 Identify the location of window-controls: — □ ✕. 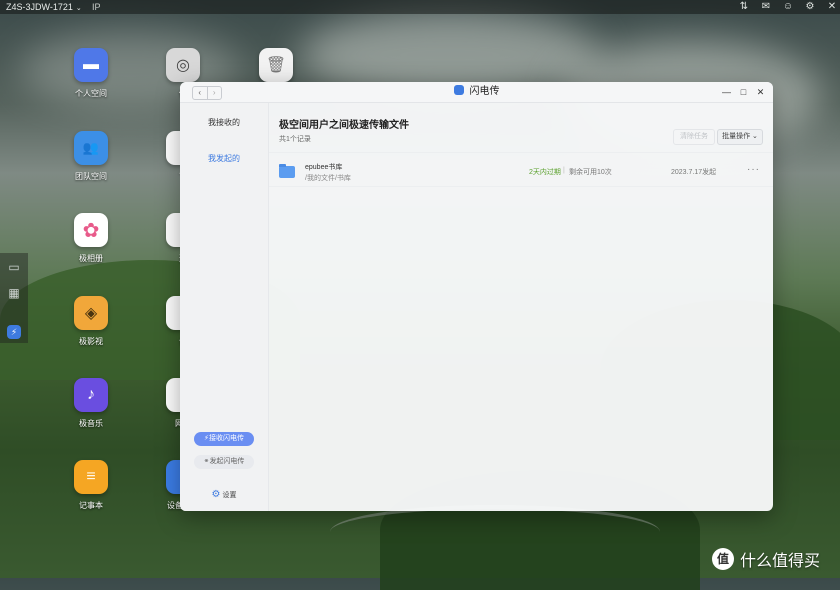
(743, 92).